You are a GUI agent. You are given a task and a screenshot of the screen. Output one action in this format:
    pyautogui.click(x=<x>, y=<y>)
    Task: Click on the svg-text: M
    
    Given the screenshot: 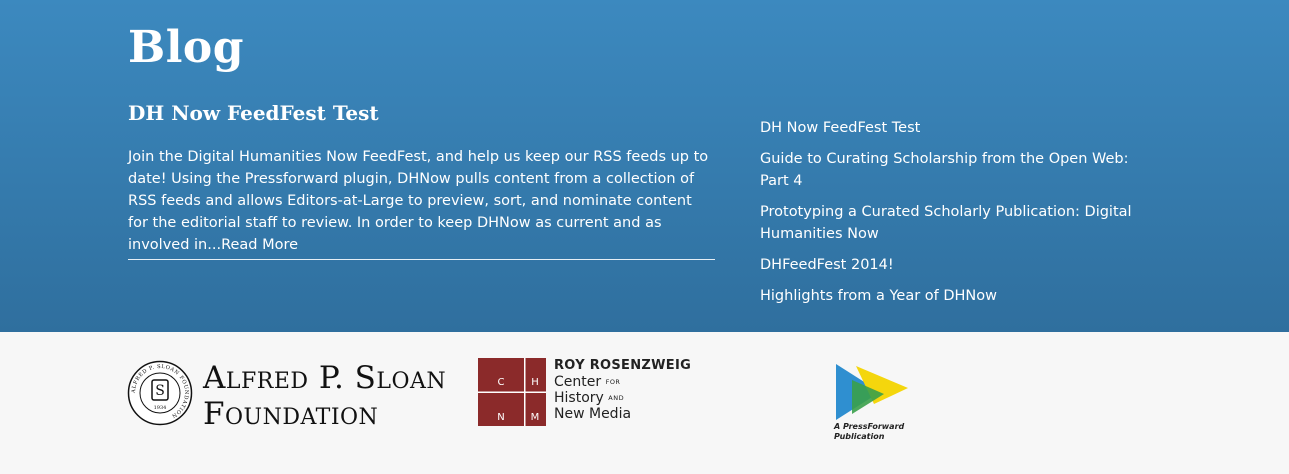 What is the action you would take?
    pyautogui.click(x=535, y=417)
    